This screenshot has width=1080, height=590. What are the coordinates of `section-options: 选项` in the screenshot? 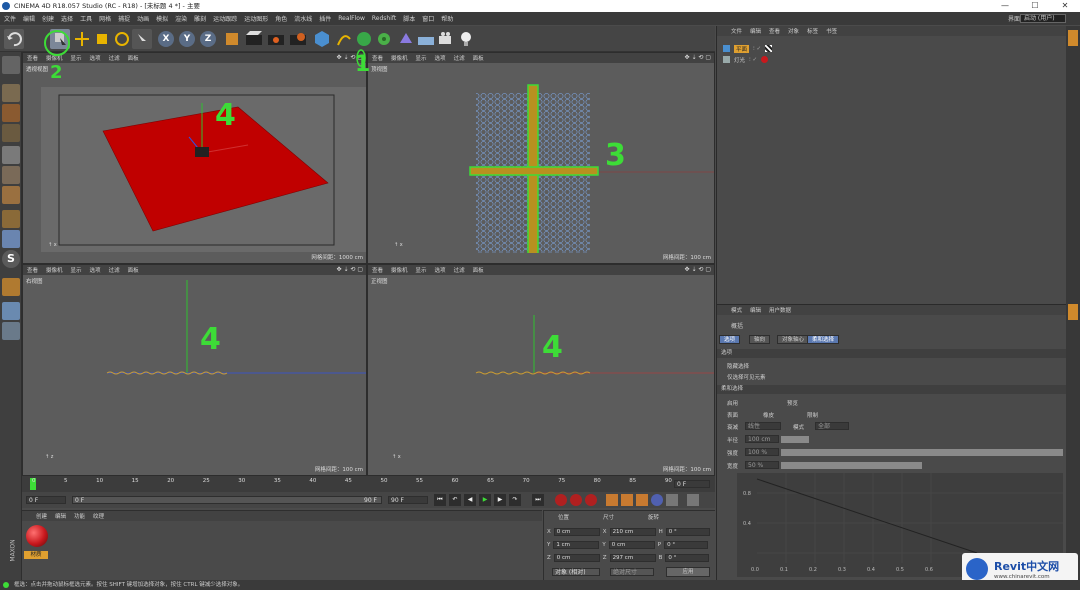 It's located at (892, 353).